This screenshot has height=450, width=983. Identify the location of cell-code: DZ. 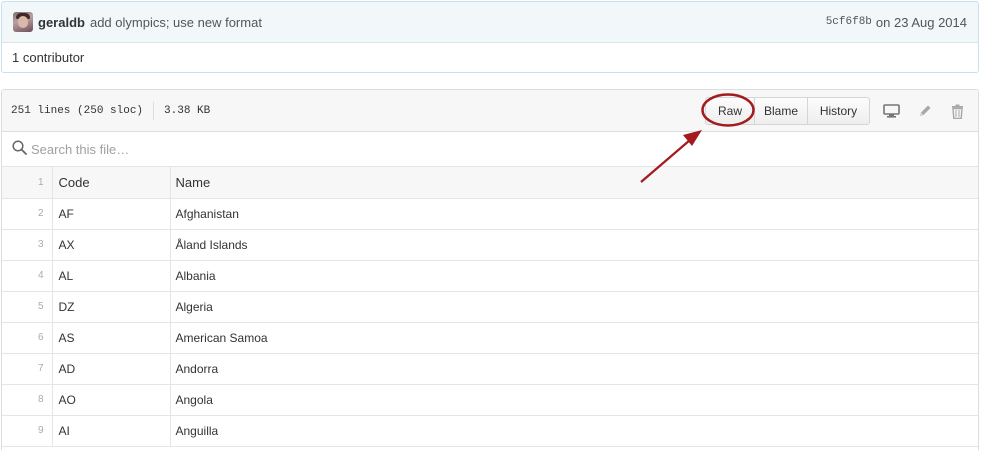
(111, 307).